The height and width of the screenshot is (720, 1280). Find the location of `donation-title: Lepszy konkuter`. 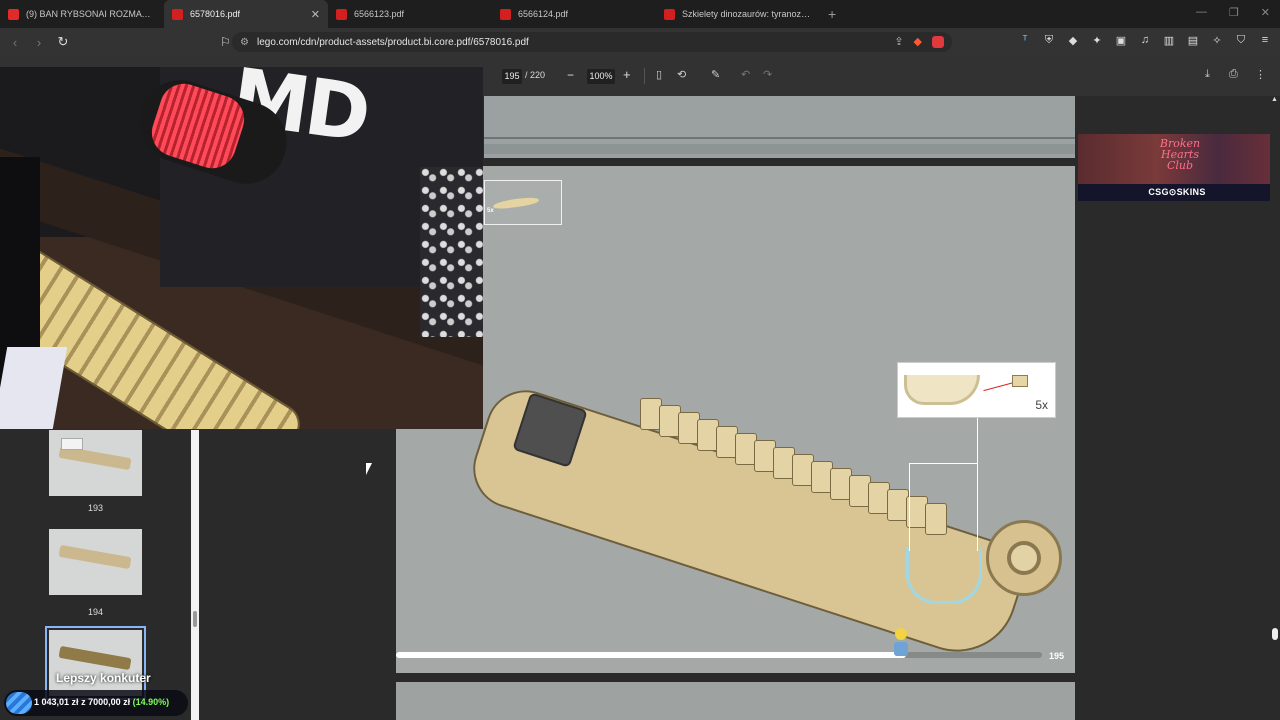

donation-title: Lepszy konkuter is located at coordinates (103, 678).